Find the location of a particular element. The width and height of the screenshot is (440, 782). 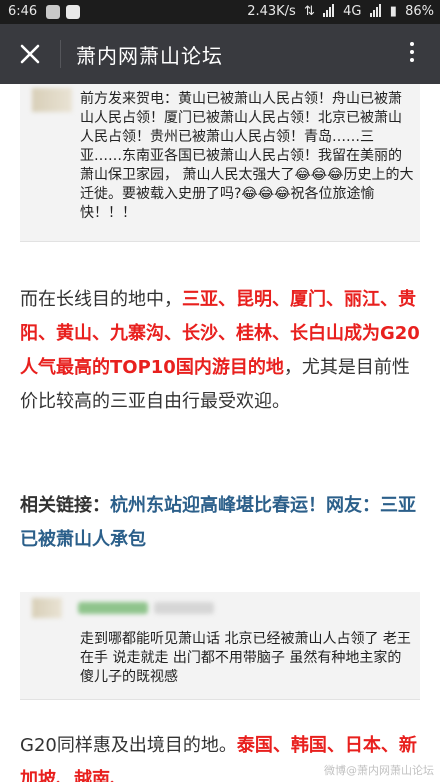

blurred-avatar is located at coordinates (52, 100).